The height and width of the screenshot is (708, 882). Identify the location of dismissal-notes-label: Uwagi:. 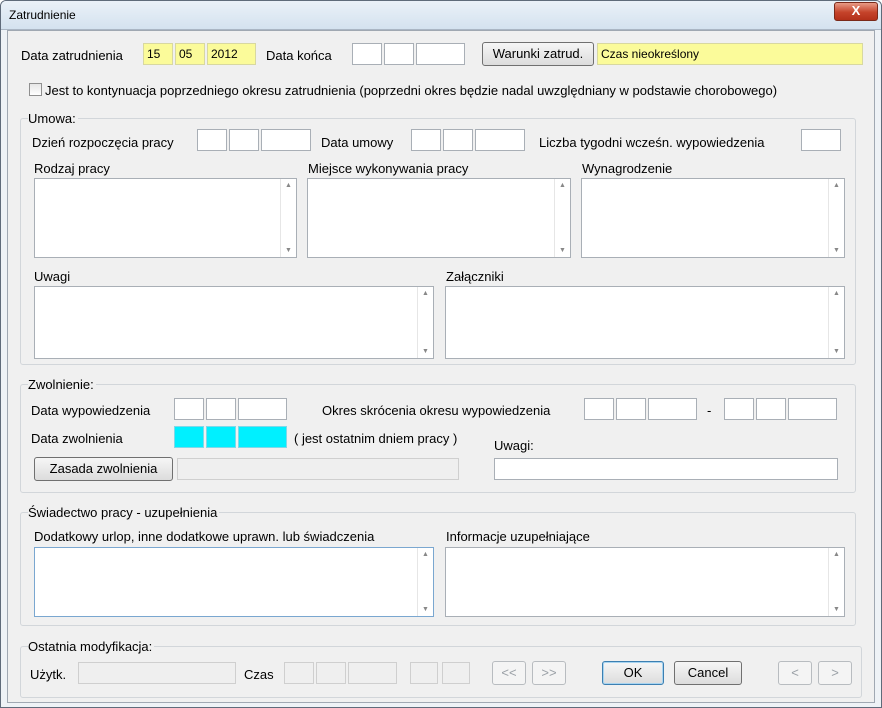
(514, 445).